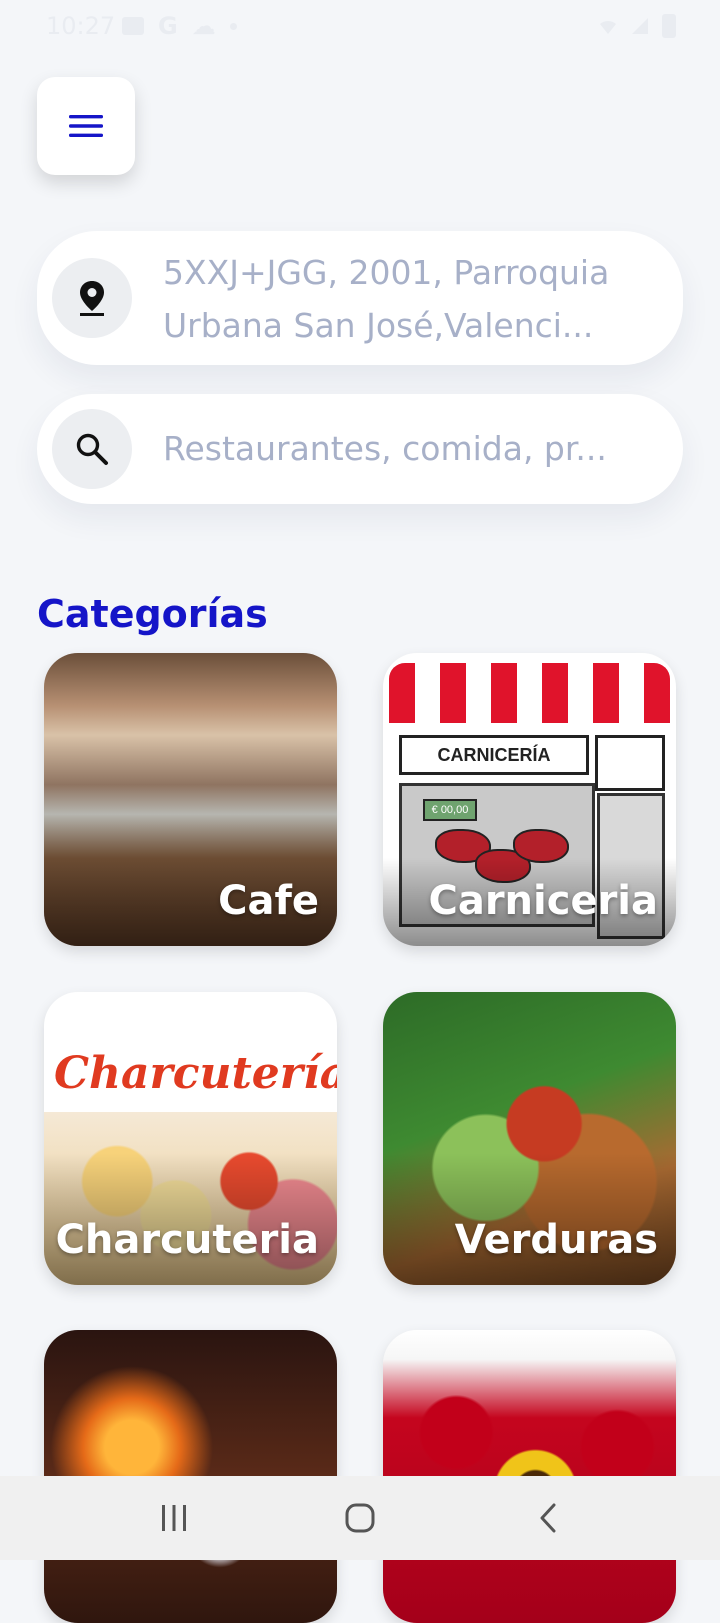 The image size is (720, 1623). Describe the element at coordinates (195, 1073) in the screenshot. I see `charcuteria-wordmark: Charcutería` at that location.